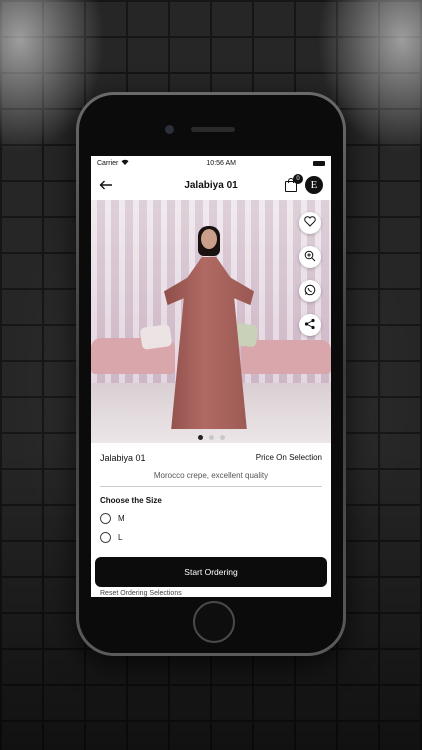 The width and height of the screenshot is (422, 750). I want to click on status-bar: Carrier 10:56 AM, so click(211, 163).